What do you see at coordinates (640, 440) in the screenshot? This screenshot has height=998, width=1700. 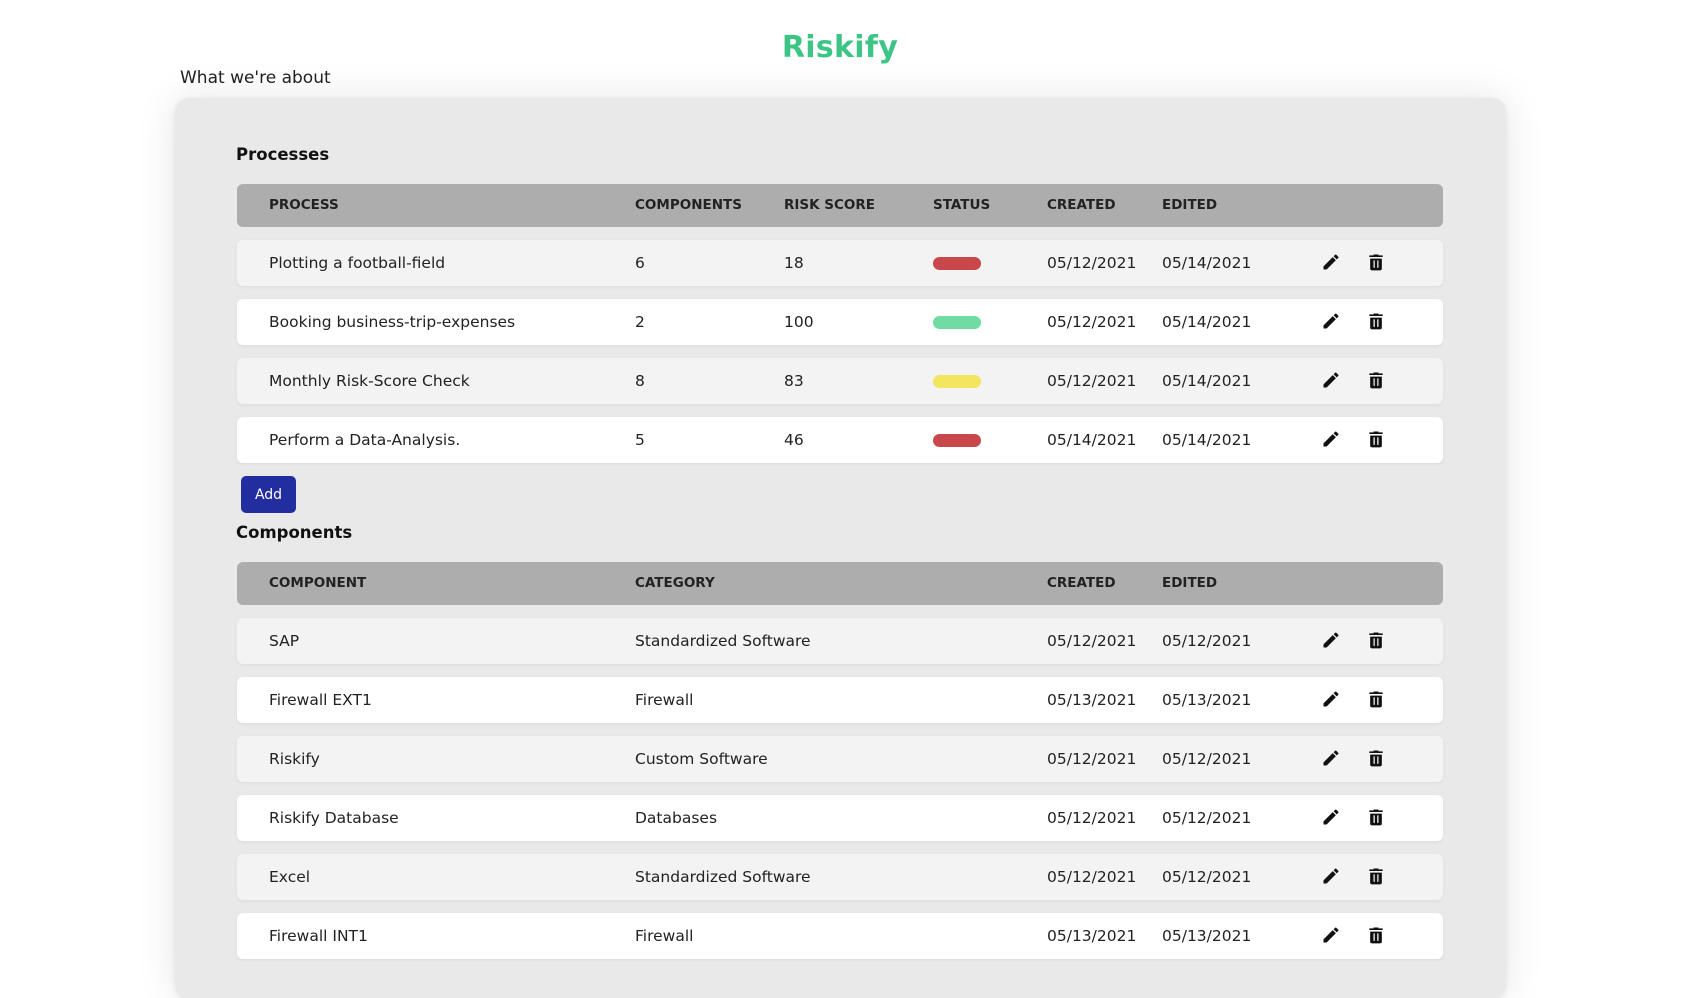 I see `components-count: 5` at bounding box center [640, 440].